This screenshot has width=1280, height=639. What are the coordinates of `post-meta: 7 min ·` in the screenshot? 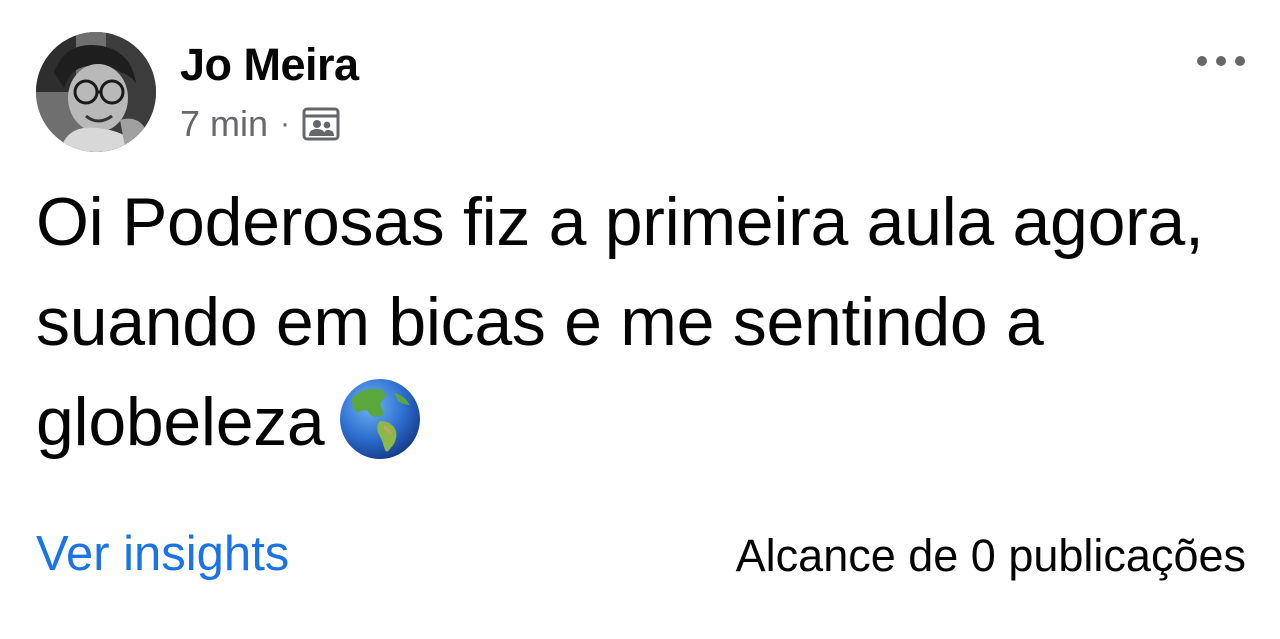 It's located at (260, 124).